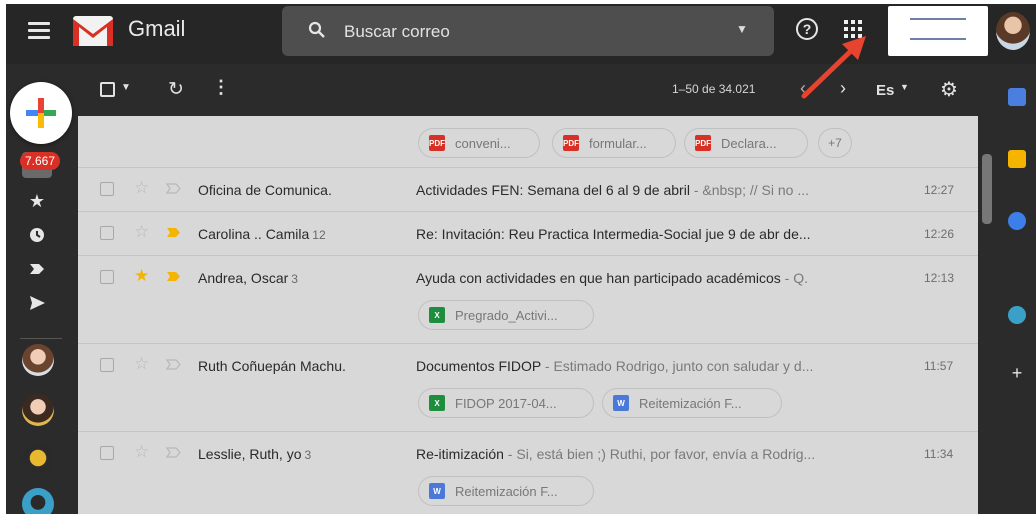  What do you see at coordinates (479, 366) in the screenshot?
I see `email-subject: Documentos FIDOP` at bounding box center [479, 366].